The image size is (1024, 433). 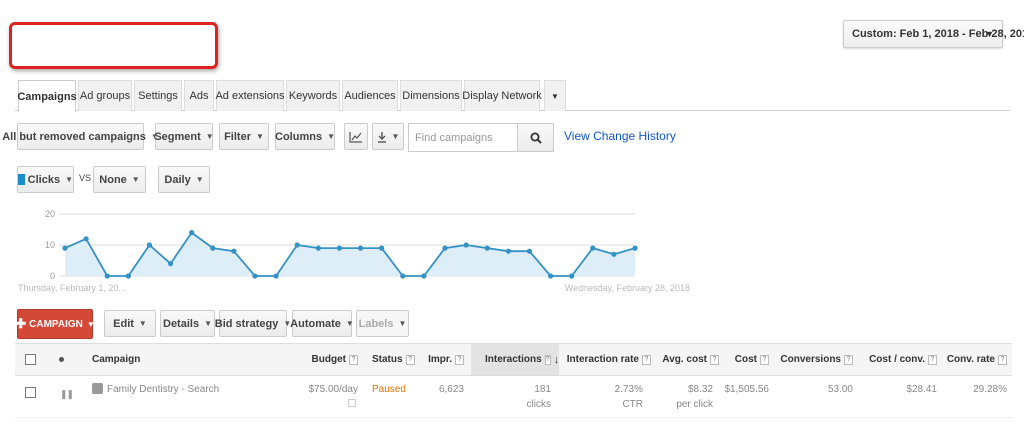 I want to click on campaign-name-cell: Family Dentistry - Search, so click(x=155, y=389).